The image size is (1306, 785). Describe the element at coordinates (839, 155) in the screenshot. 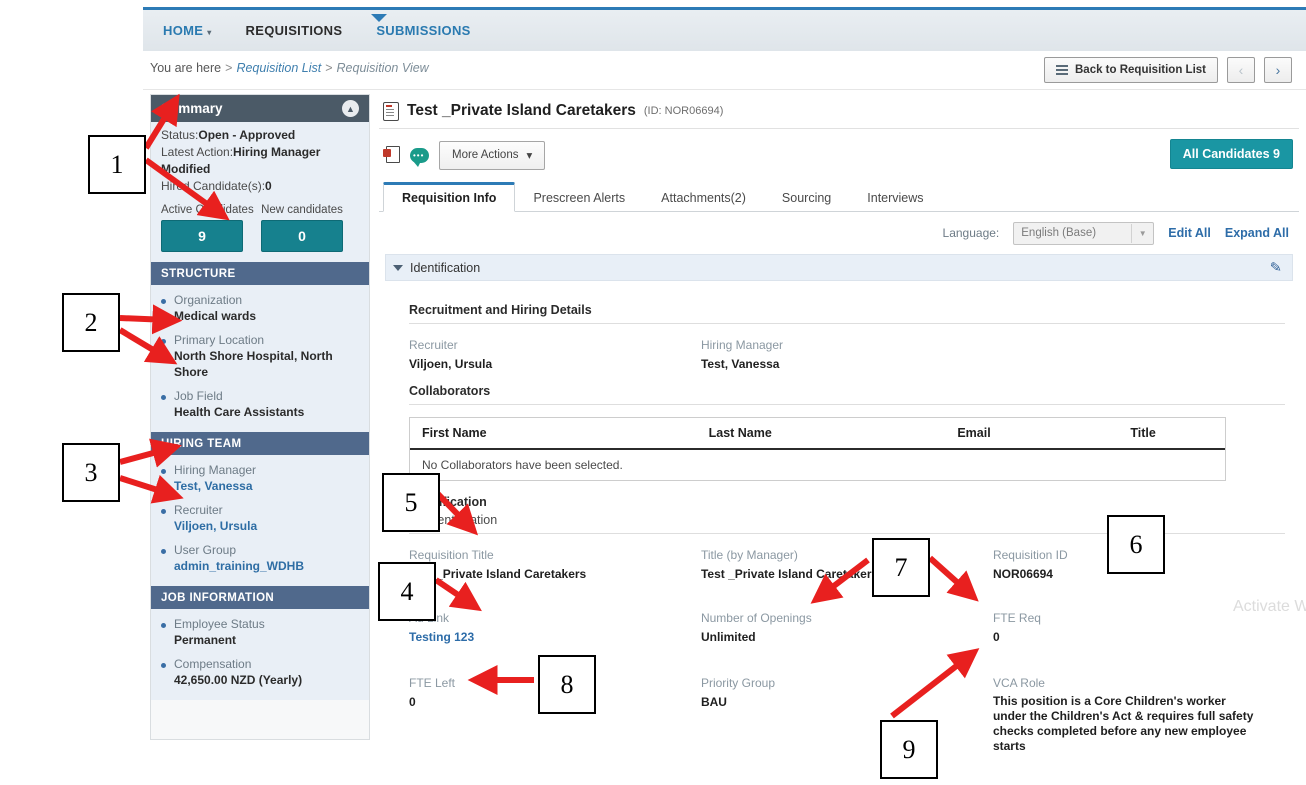

I see `action-bar: ••• More Actions ▾ All Candidates 9` at that location.